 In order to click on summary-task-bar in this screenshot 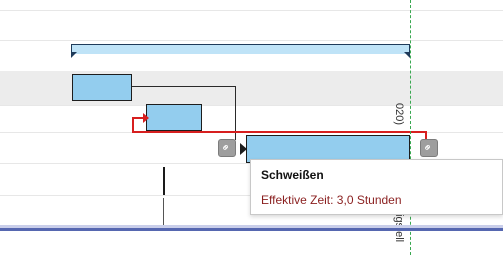, I will do `click(240, 49)`.